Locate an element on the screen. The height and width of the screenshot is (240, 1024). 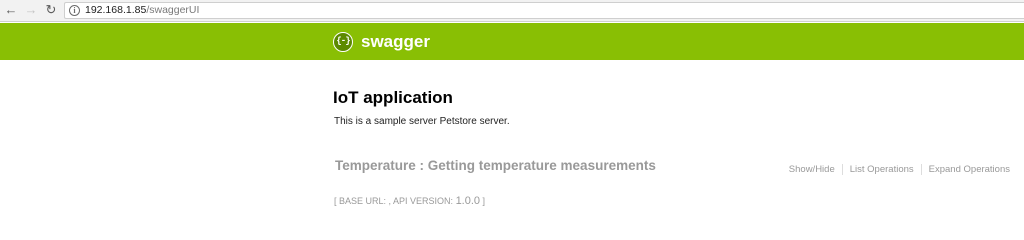
swagger-logo-icon: {-} is located at coordinates (343, 42).